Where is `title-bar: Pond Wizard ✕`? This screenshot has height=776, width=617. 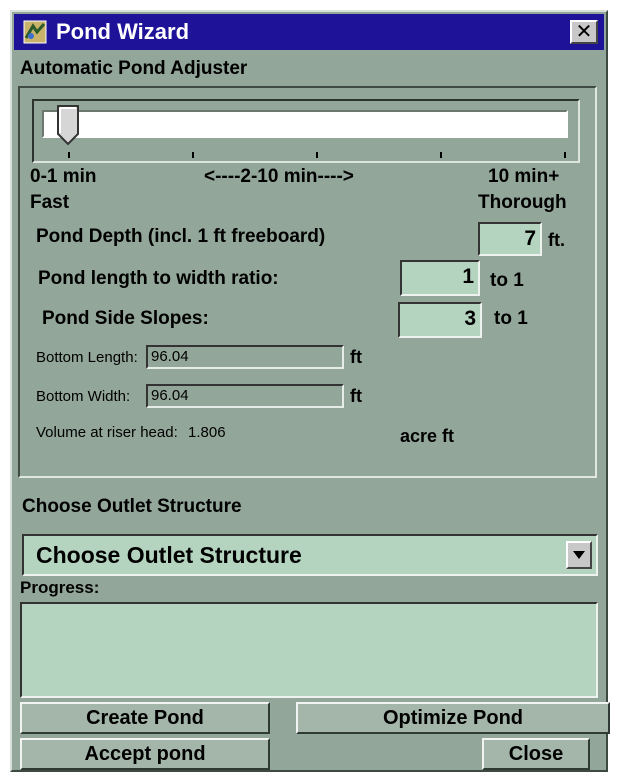
title-bar: Pond Wizard ✕ is located at coordinates (309, 32).